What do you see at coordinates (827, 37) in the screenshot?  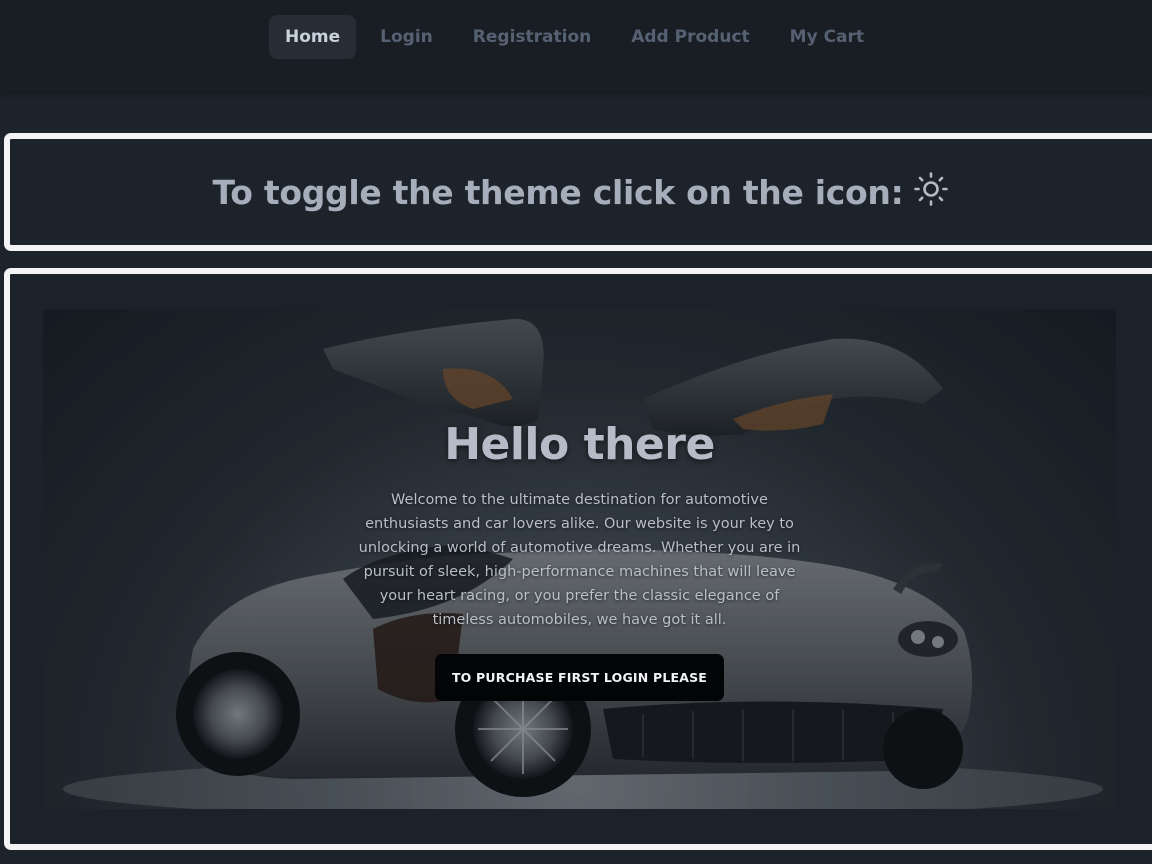 I see `nav-item-my-cart: My Cart` at bounding box center [827, 37].